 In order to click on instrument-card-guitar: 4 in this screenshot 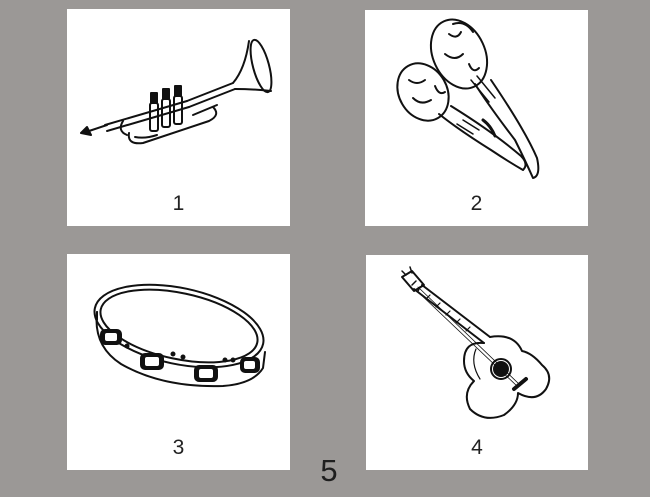, I will do `click(477, 362)`.